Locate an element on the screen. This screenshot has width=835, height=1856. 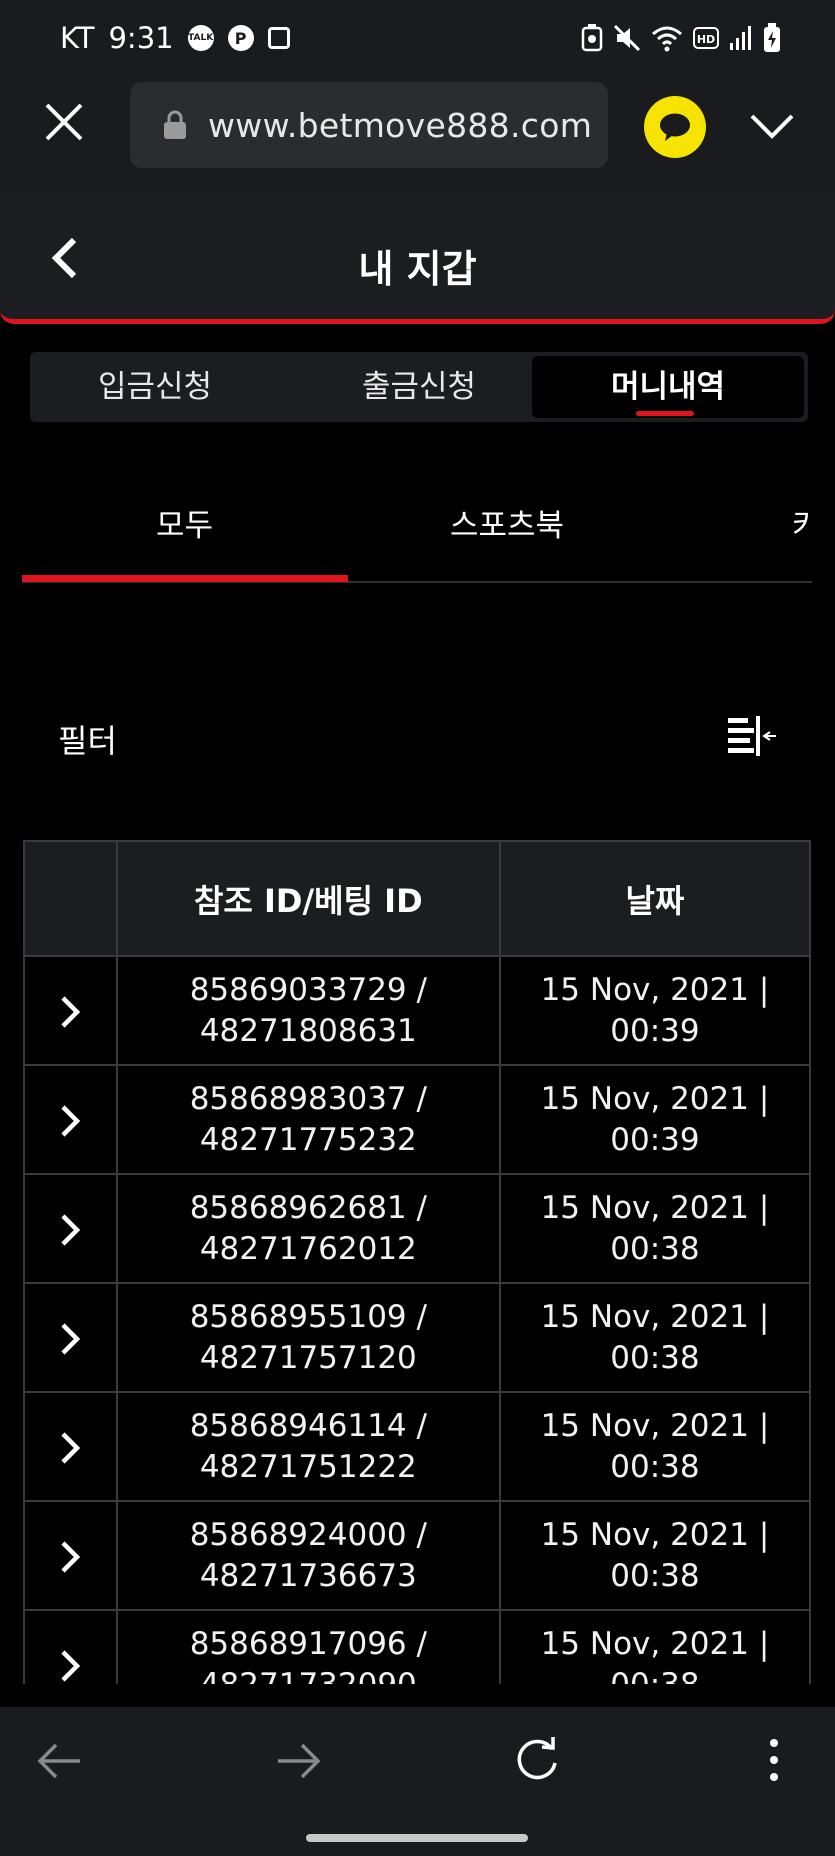
bet-id: 48271732090 is located at coordinates (308, 1675).